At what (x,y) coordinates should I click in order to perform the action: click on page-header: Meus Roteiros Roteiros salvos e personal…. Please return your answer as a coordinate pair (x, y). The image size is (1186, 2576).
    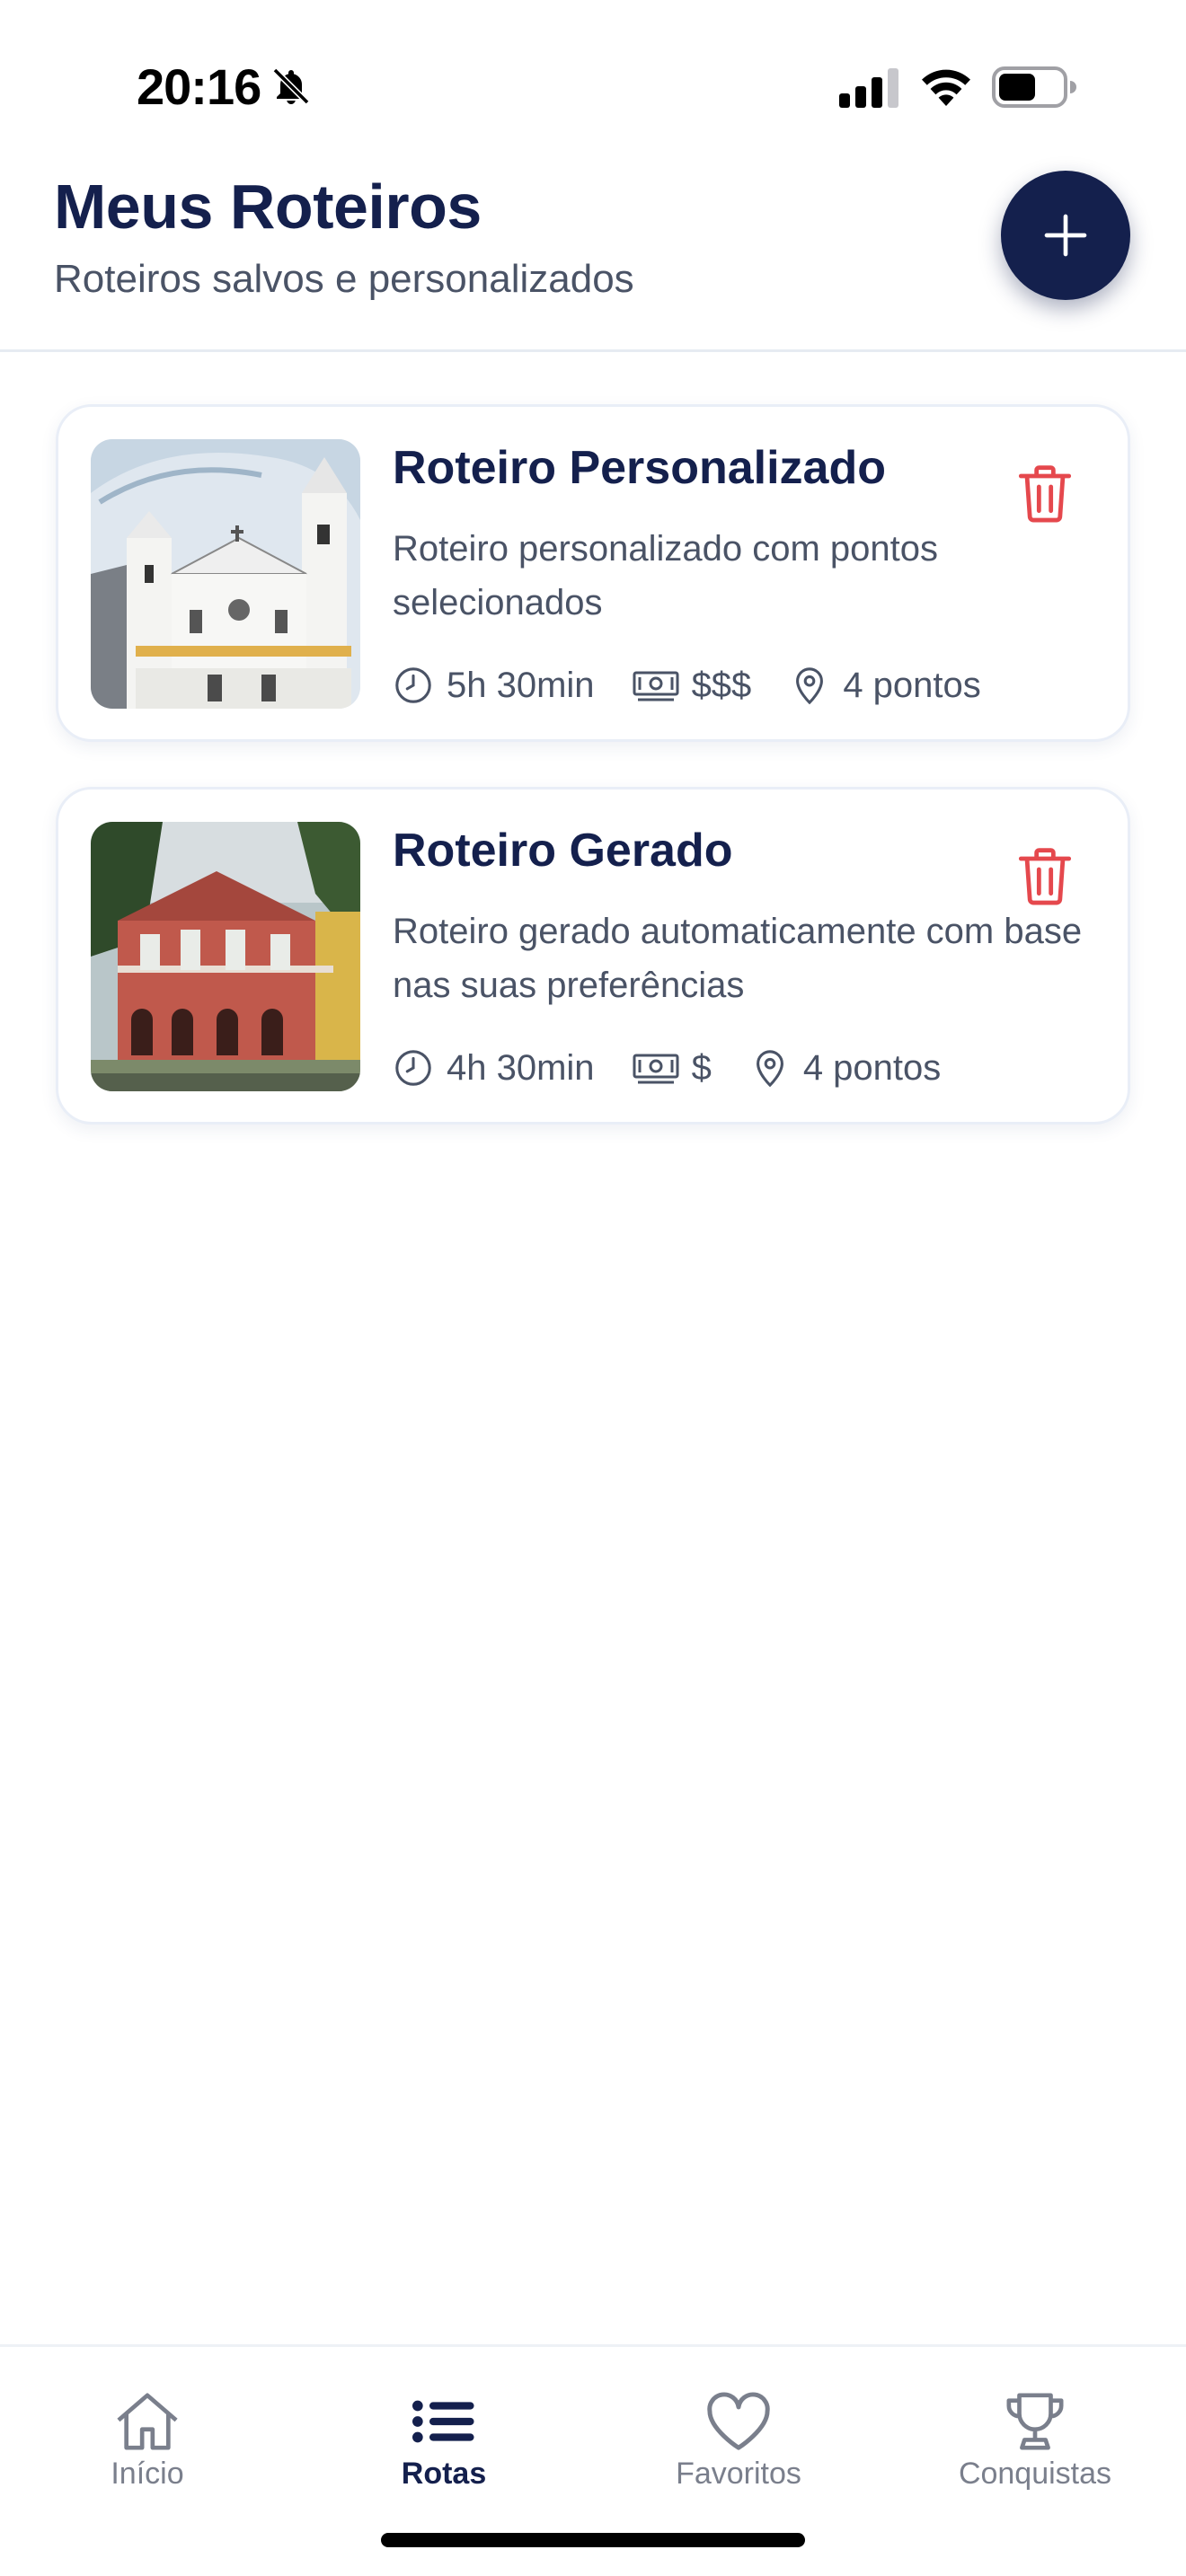
    Looking at the image, I should click on (593, 261).